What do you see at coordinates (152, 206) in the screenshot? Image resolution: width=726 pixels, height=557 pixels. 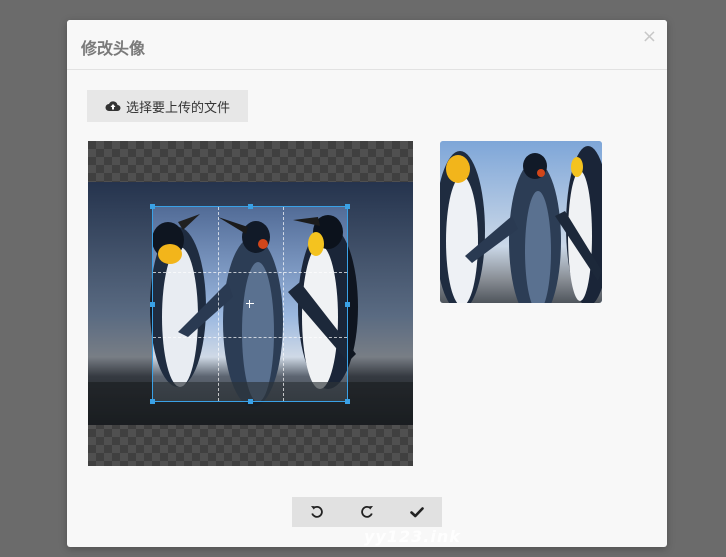 I see `resize-handle-nw` at bounding box center [152, 206].